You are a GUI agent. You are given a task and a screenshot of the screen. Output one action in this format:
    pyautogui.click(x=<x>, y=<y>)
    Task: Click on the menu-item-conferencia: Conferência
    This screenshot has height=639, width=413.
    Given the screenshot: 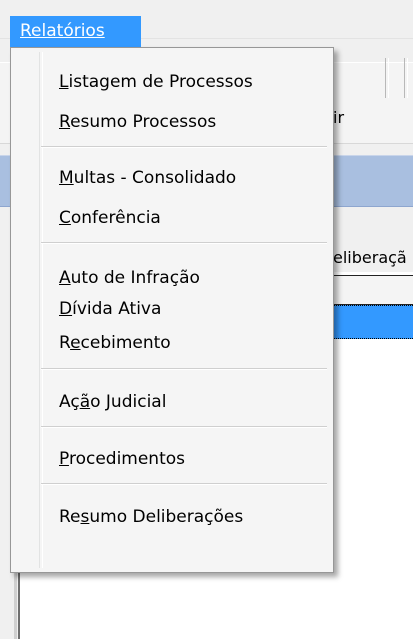 What is the action you would take?
    pyautogui.click(x=110, y=218)
    